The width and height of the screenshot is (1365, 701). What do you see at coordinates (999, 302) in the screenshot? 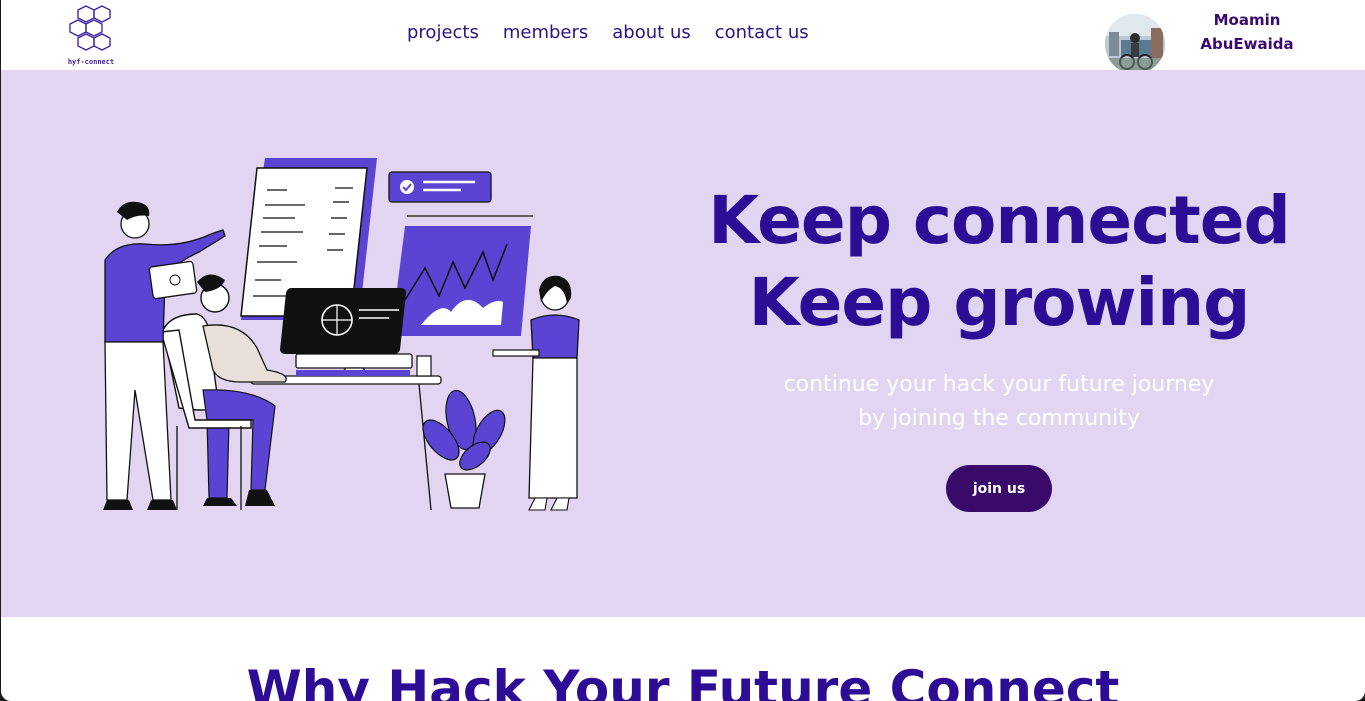
I see `hero-title-line2: Keep growing` at bounding box center [999, 302].